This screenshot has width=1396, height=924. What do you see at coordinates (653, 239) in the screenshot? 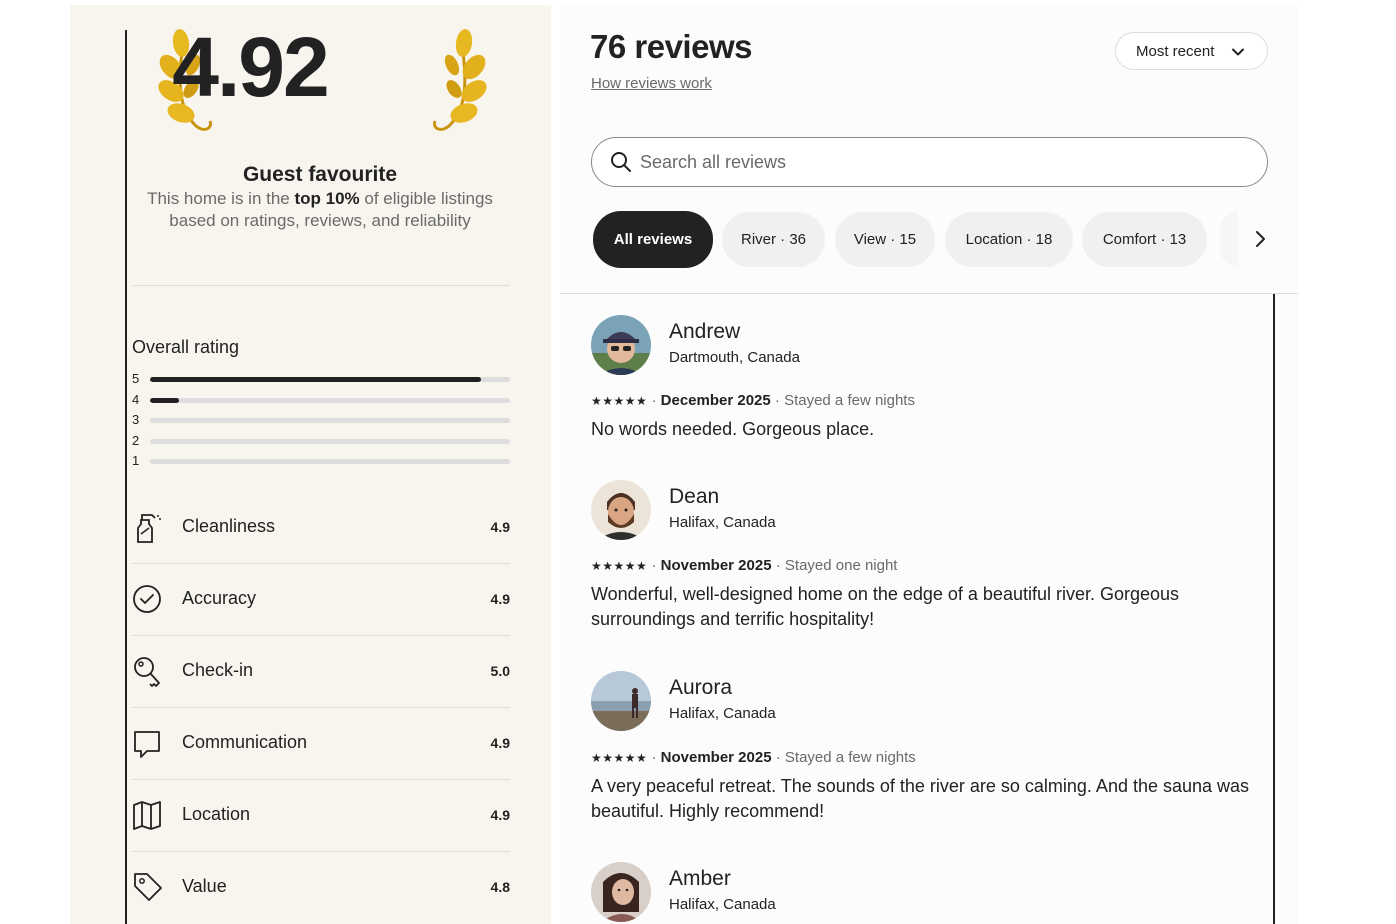
I see `filter-chip: All reviews` at bounding box center [653, 239].